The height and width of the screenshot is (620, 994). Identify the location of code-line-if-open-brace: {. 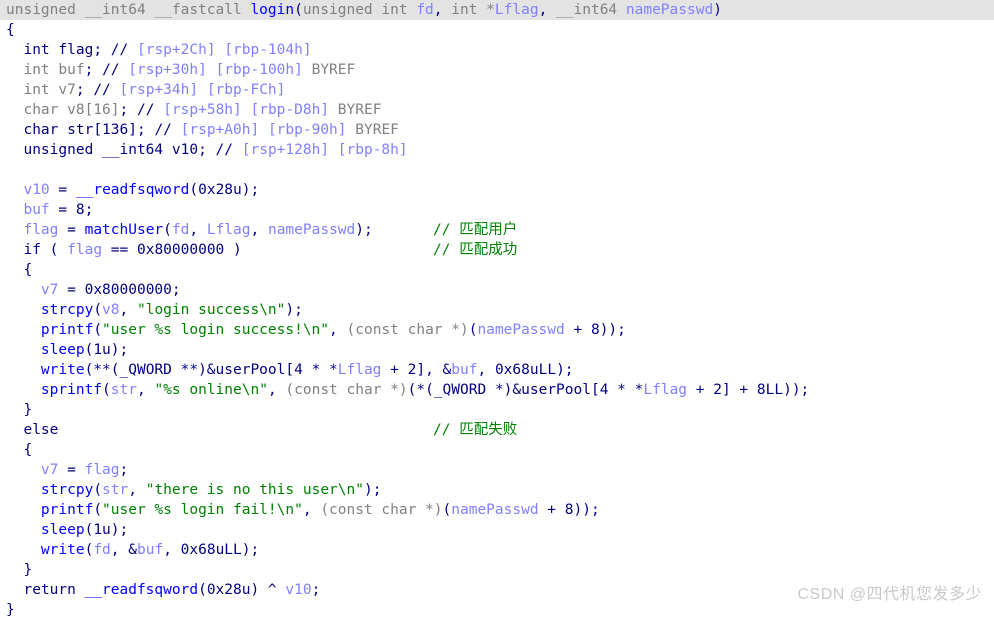
(497, 270).